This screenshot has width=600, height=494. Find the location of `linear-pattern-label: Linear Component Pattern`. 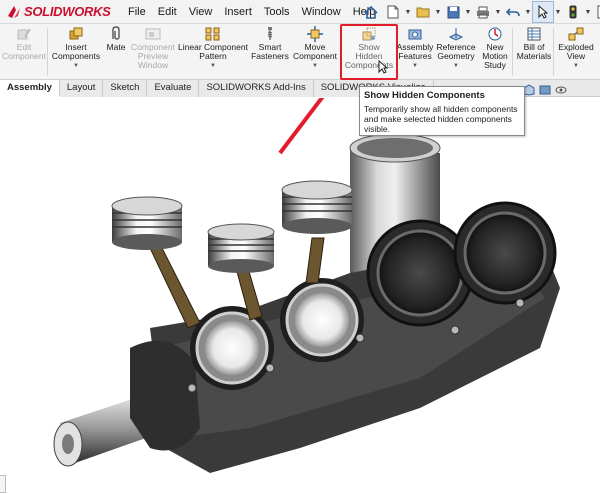

linear-pattern-label: Linear Component Pattern is located at coordinates (213, 51).